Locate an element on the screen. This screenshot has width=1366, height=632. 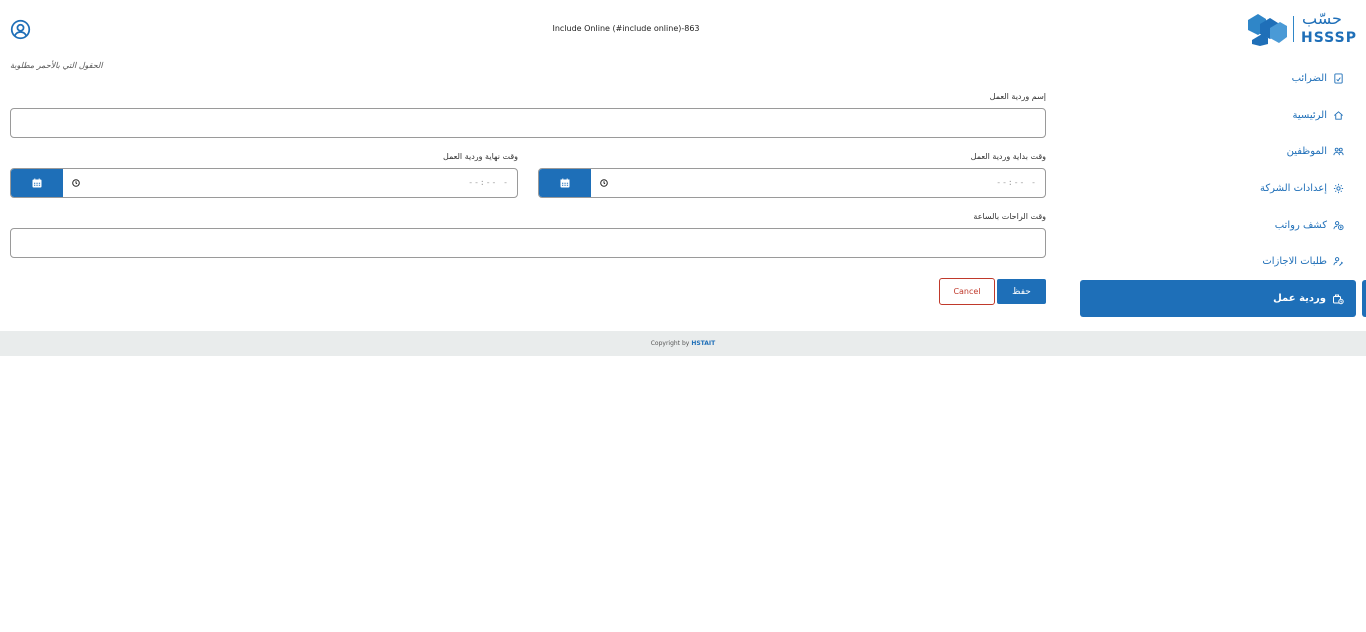
user-profile-icon is located at coordinates (20, 29).